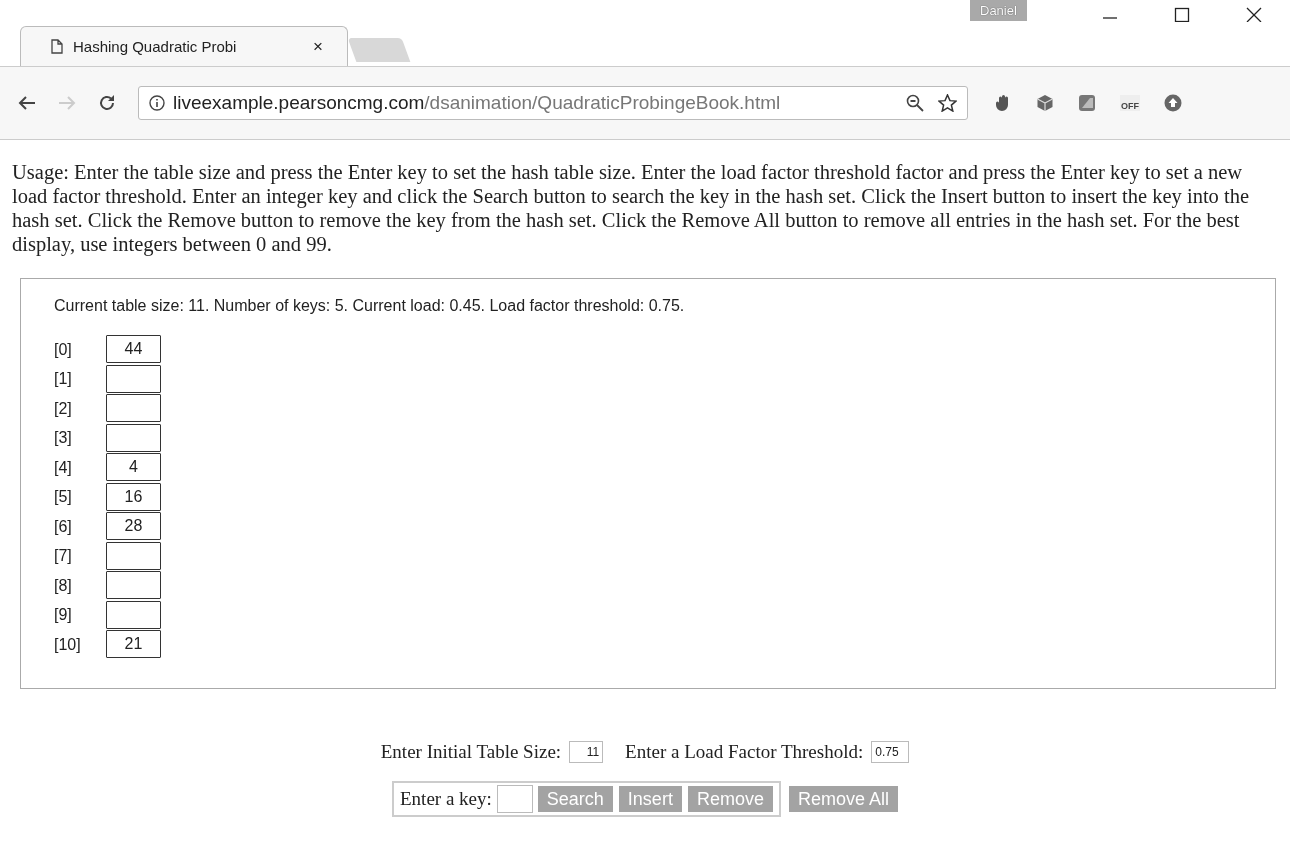 This screenshot has height=862, width=1290. Describe the element at coordinates (1045, 103) in the screenshot. I see `cube-icon` at that location.